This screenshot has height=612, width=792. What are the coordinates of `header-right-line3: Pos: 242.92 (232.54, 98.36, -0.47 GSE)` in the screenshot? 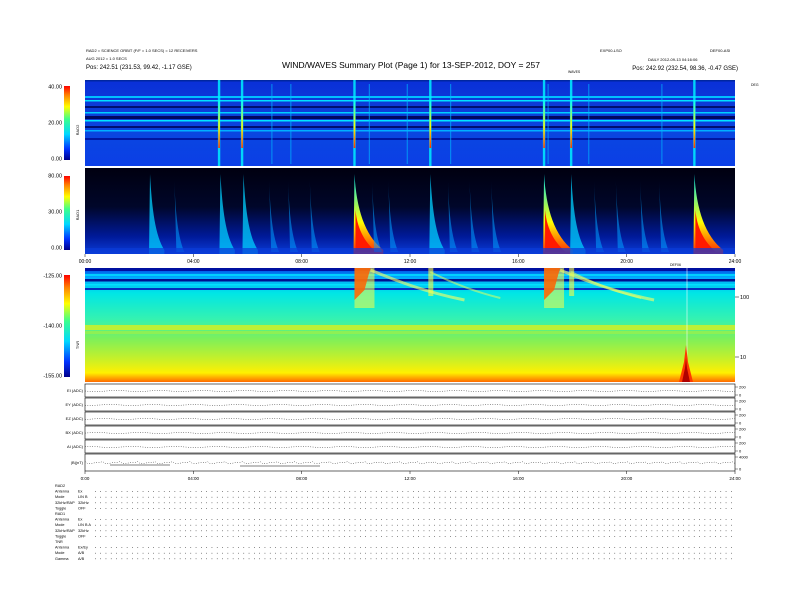 It's located at (685, 69).